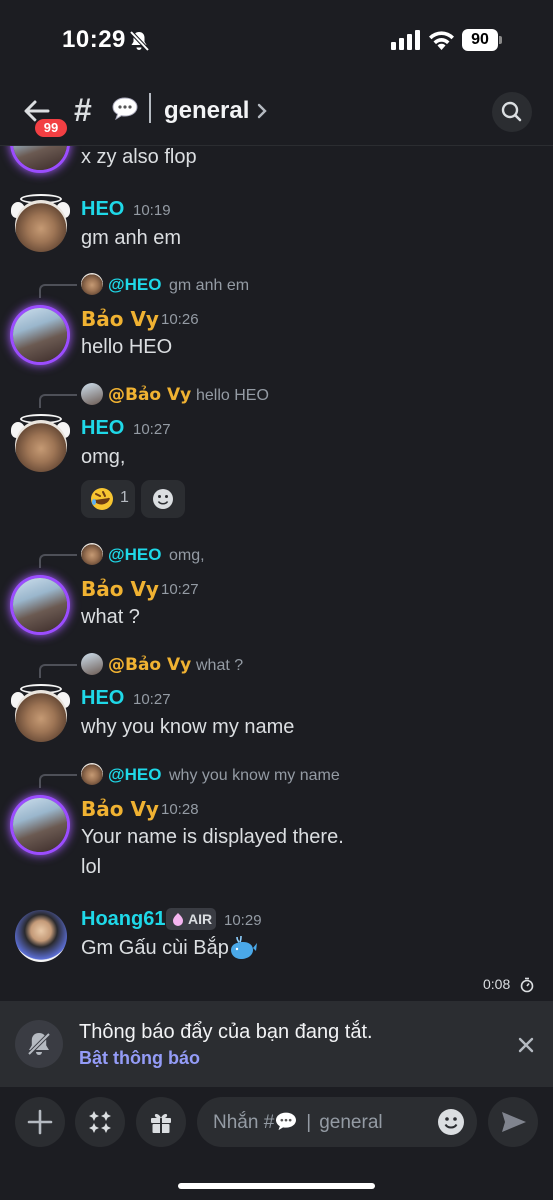 The width and height of the screenshot is (553, 1200). I want to click on channel-name: general, so click(206, 111).